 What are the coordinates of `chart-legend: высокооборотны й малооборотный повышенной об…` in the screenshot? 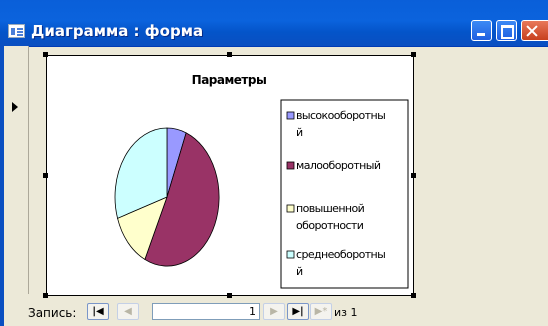 It's located at (344, 194).